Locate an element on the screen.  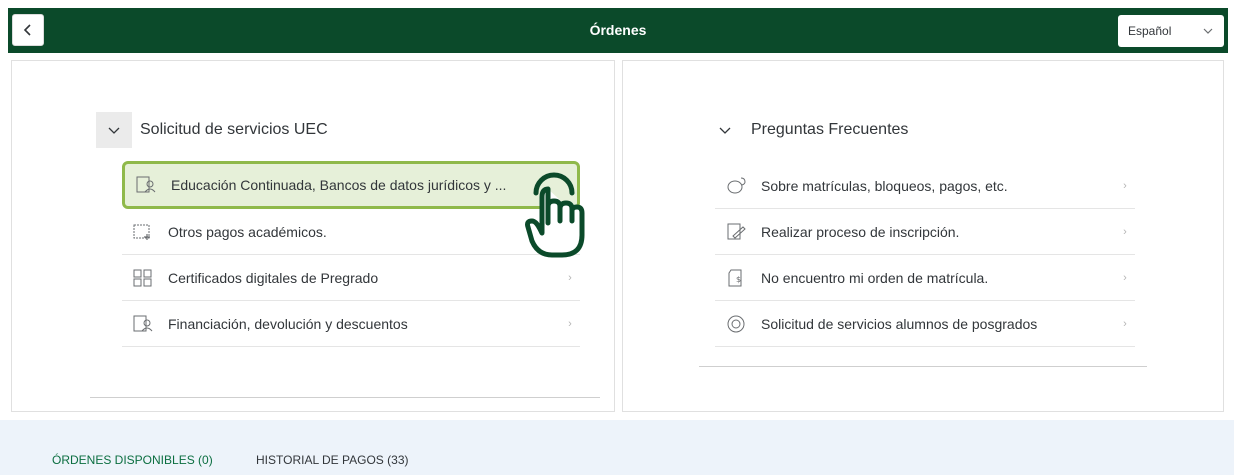
chevron-left-icon is located at coordinates (27, 30).